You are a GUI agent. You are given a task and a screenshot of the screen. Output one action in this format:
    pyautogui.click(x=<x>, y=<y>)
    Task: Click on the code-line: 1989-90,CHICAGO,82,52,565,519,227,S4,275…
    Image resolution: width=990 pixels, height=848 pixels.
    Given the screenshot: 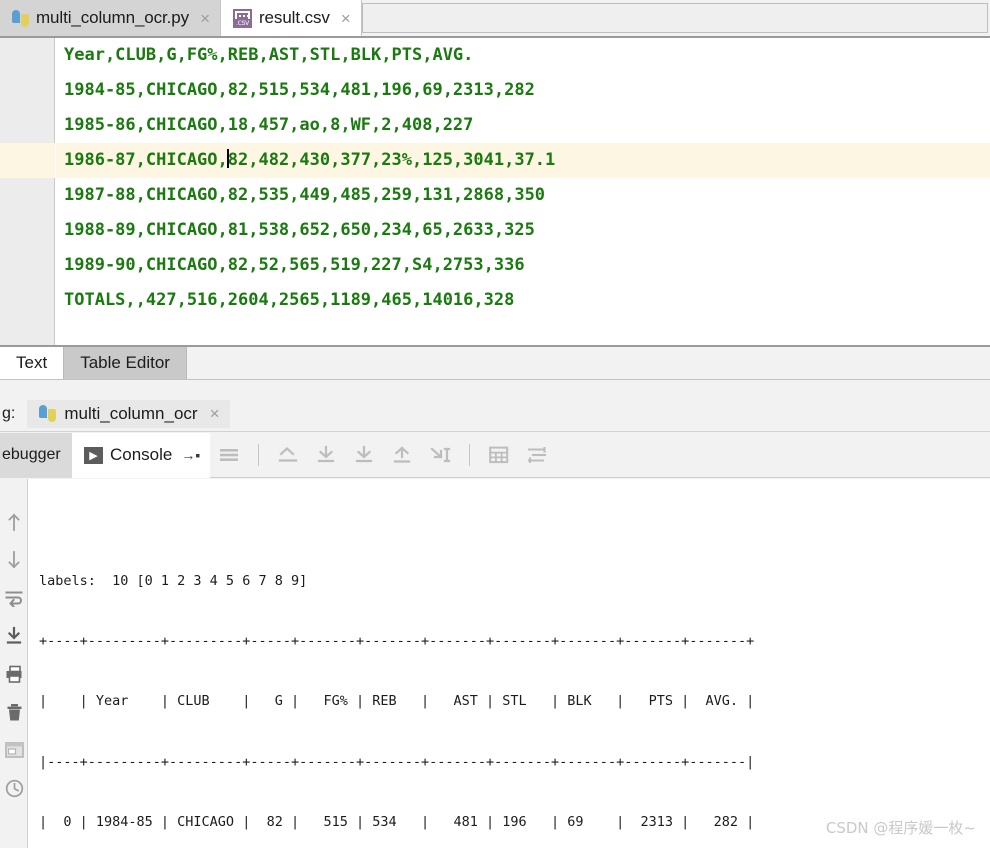 What is the action you would take?
    pyautogui.click(x=523, y=265)
    